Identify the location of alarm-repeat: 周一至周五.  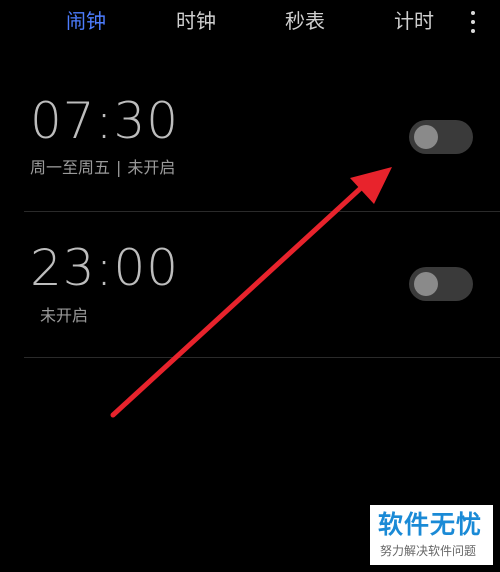
(70, 167).